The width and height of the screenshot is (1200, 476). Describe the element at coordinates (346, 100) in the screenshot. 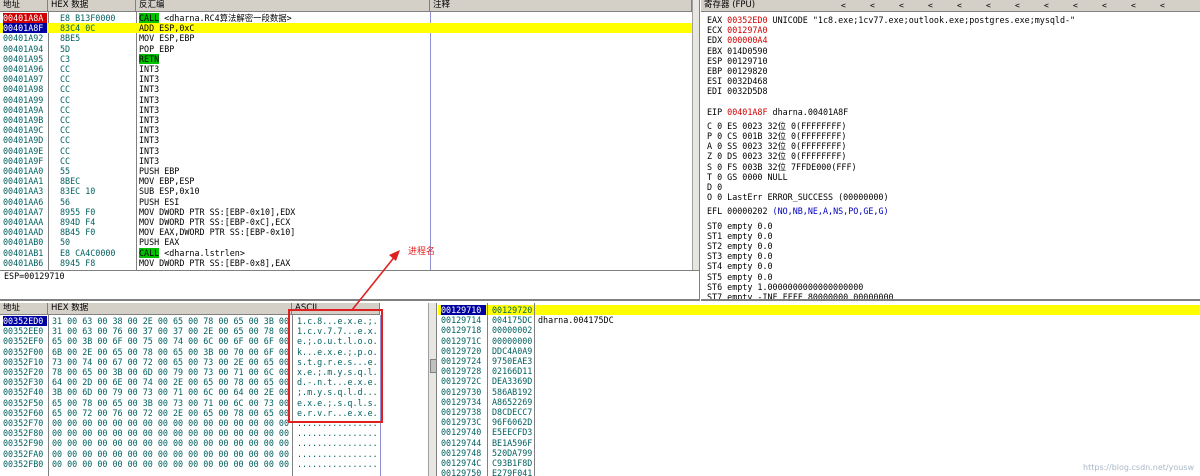

I see `disasm-row: 00401A99 CC INT3` at that location.